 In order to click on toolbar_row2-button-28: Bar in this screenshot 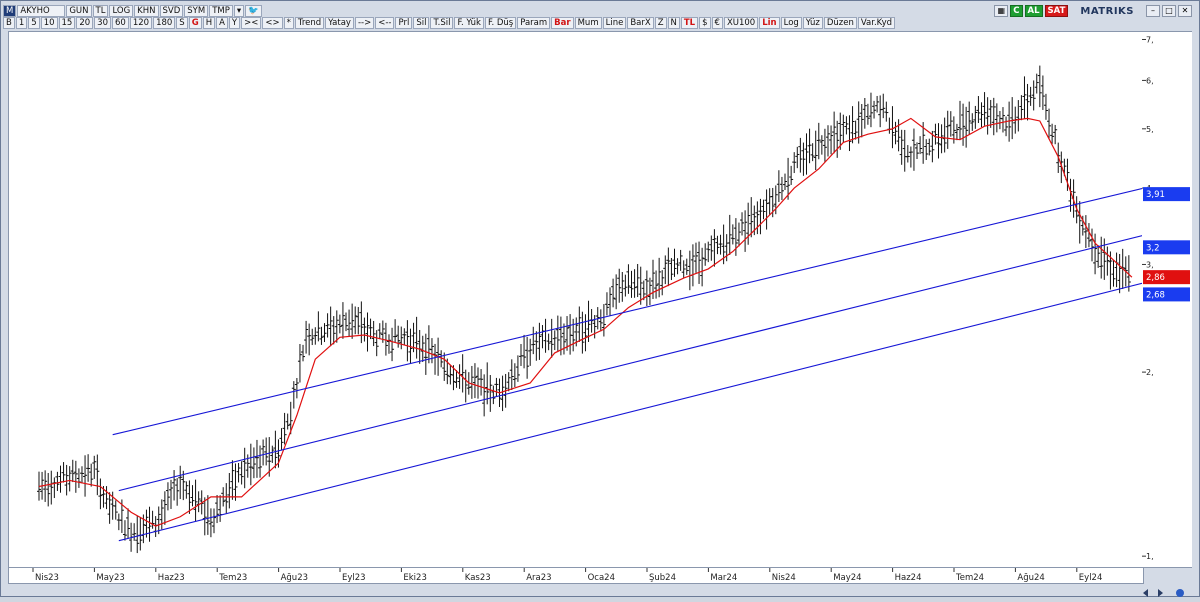, I will do `click(562, 22)`.